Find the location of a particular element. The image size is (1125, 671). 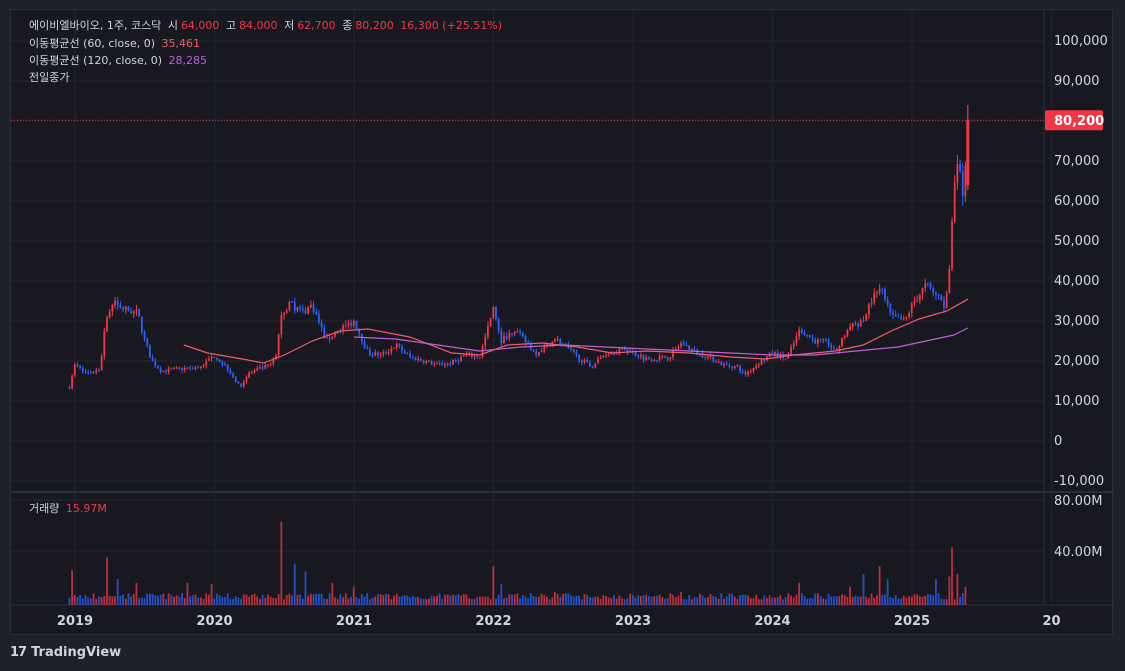

ma60-legend: 이동평균선 (60, close, 0) 35,461 is located at coordinates (116, 44).